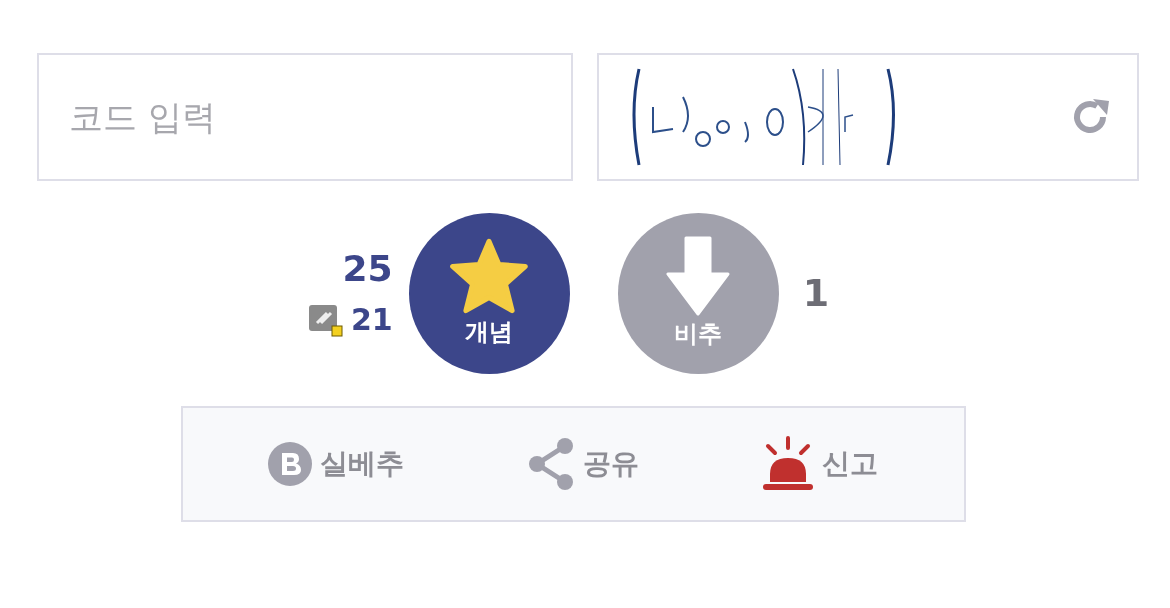 This screenshot has width=1170, height=608. I want to click on code-input-field: 코드 입력, so click(305, 117).